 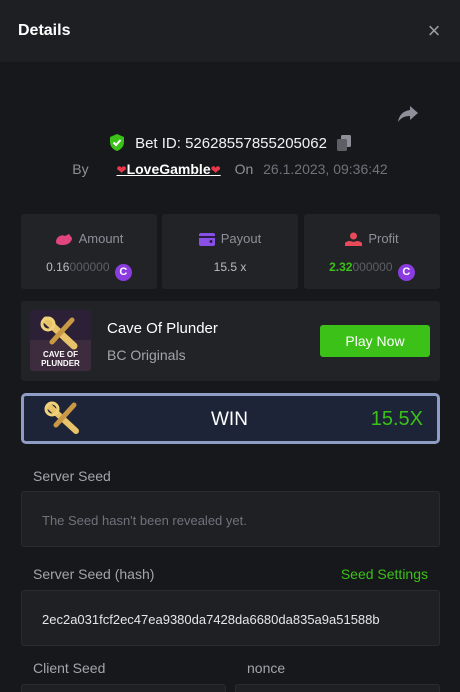 What do you see at coordinates (123, 688) in the screenshot?
I see `client-seed-field` at bounding box center [123, 688].